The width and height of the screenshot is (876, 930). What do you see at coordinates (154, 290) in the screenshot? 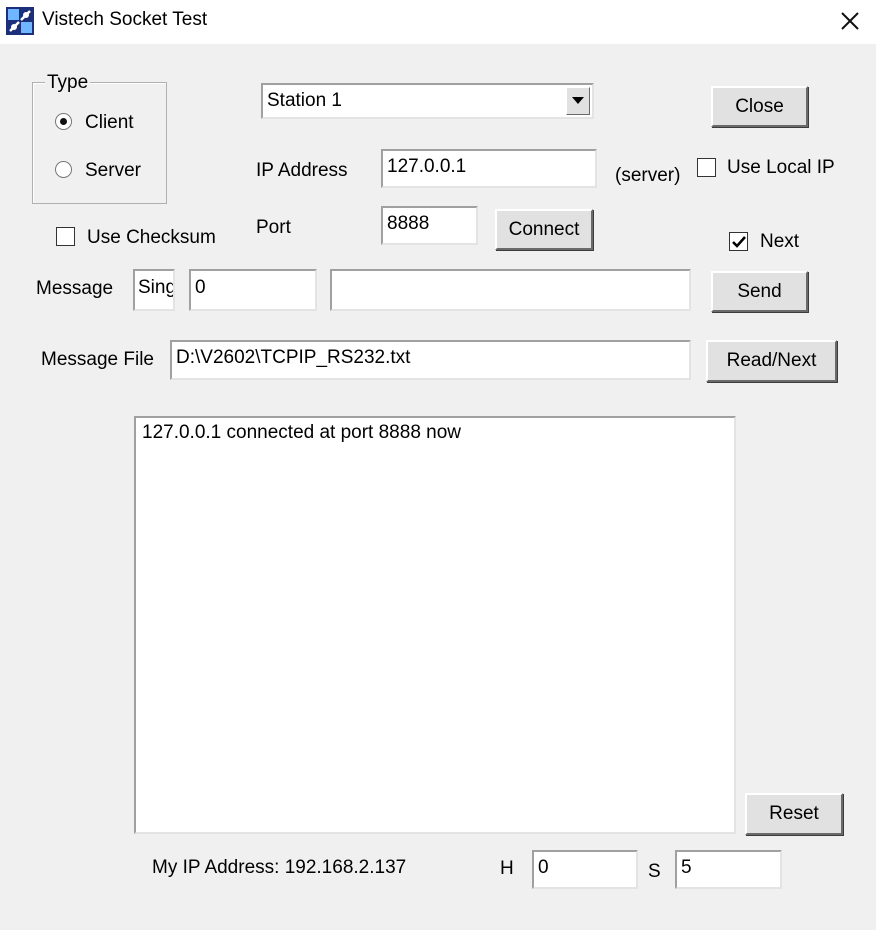
I see `message-prefix-input: Sing` at bounding box center [154, 290].